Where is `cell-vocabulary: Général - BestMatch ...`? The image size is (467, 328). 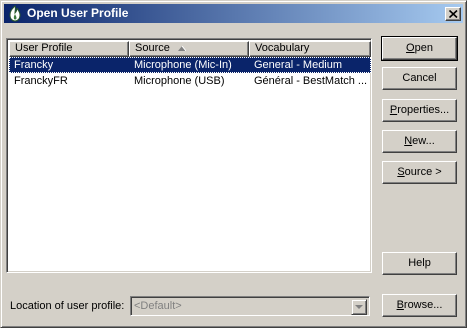
cell-vocabulary: Général - BestMatch ... is located at coordinates (311, 81).